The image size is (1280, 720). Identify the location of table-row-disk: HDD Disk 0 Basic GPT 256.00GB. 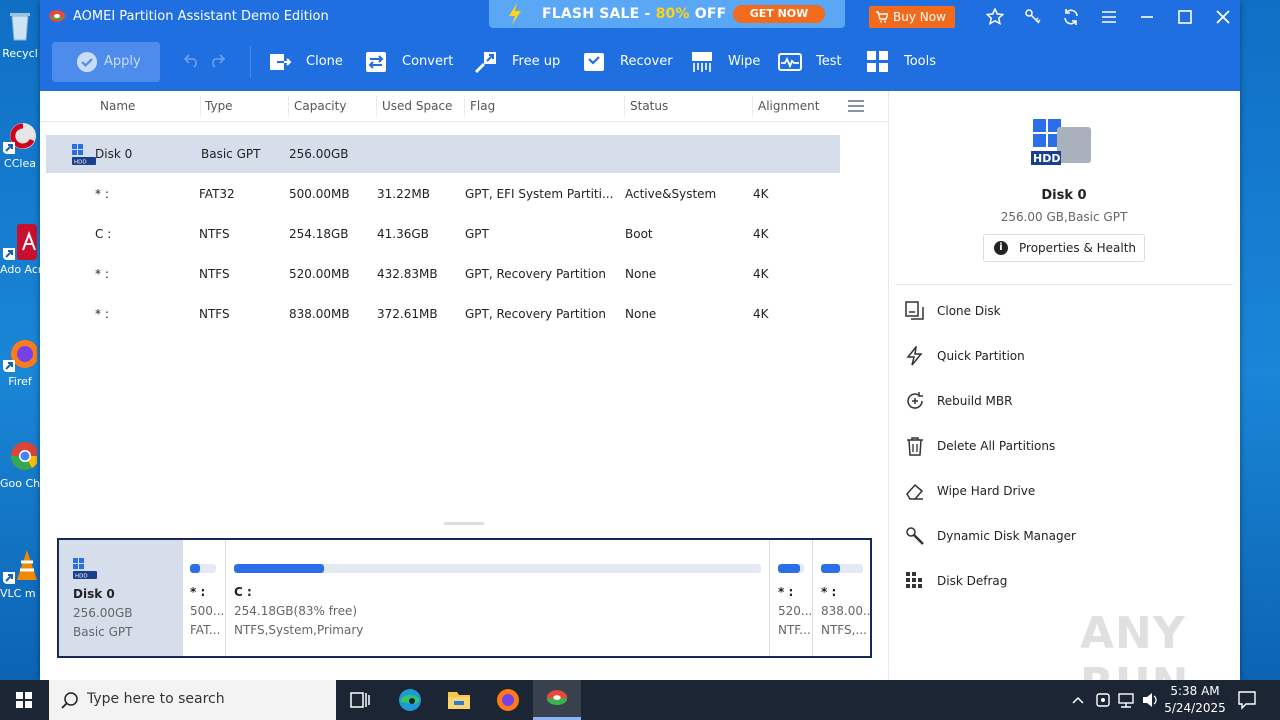
(443, 154).